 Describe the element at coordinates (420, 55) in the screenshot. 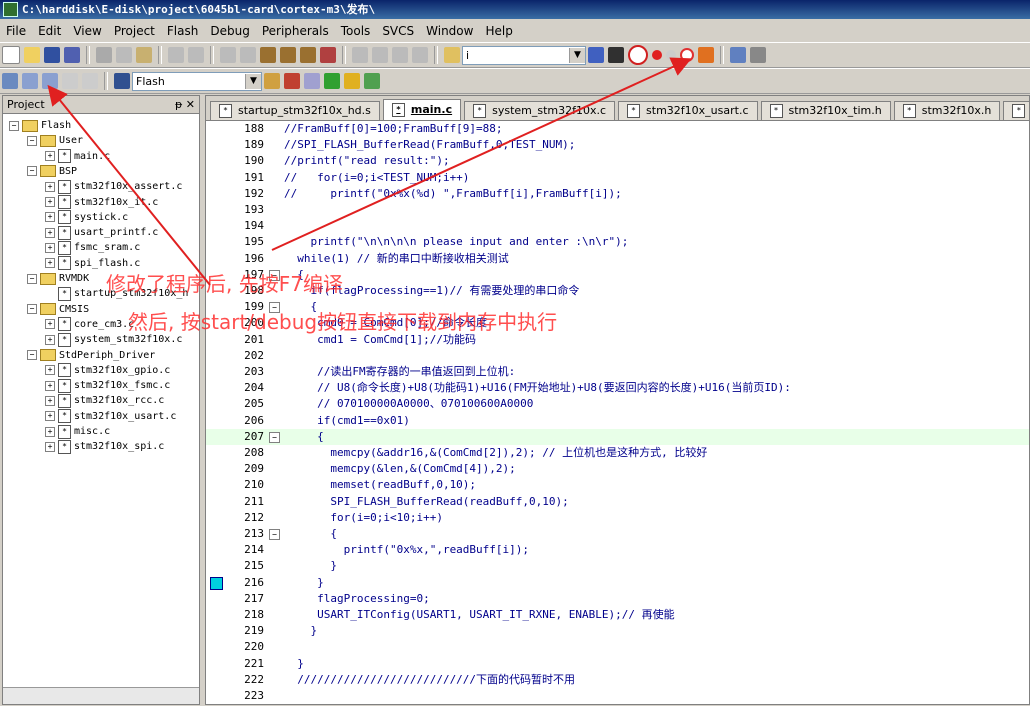

I see `uncomment-icon` at that location.